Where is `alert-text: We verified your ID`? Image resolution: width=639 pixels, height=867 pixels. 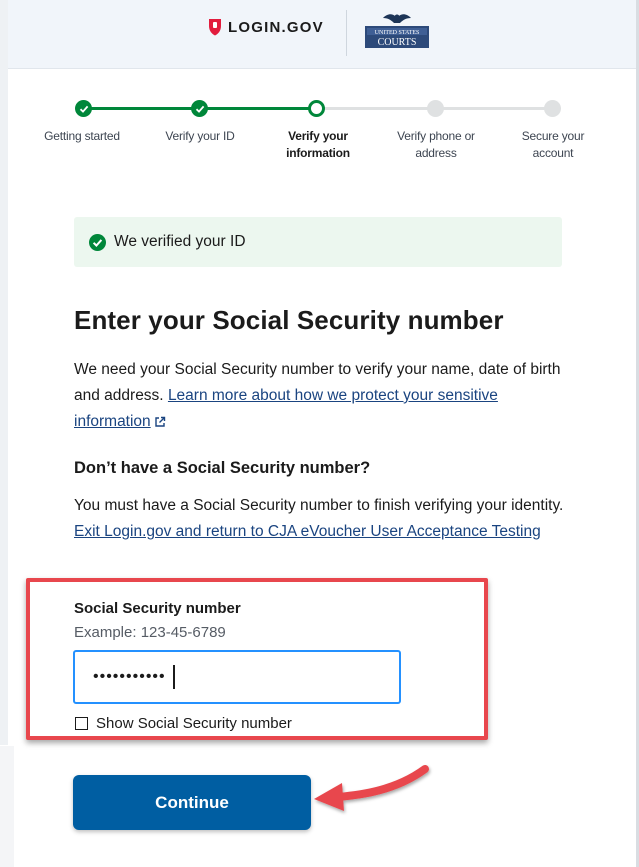
alert-text: We verified your ID is located at coordinates (180, 241).